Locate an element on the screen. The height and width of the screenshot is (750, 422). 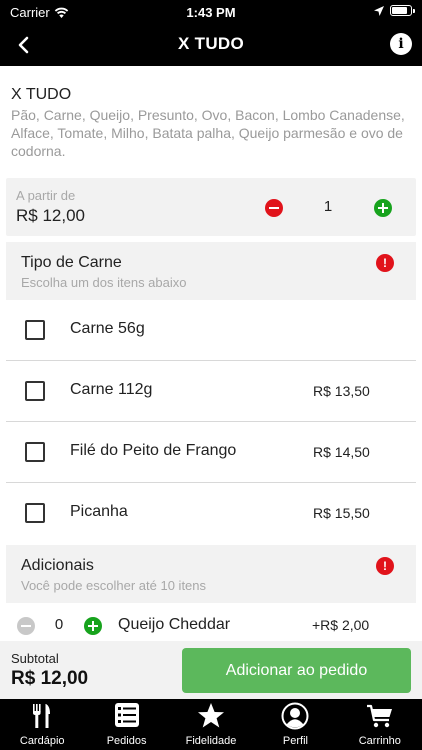
star-icon is located at coordinates (211, 715).